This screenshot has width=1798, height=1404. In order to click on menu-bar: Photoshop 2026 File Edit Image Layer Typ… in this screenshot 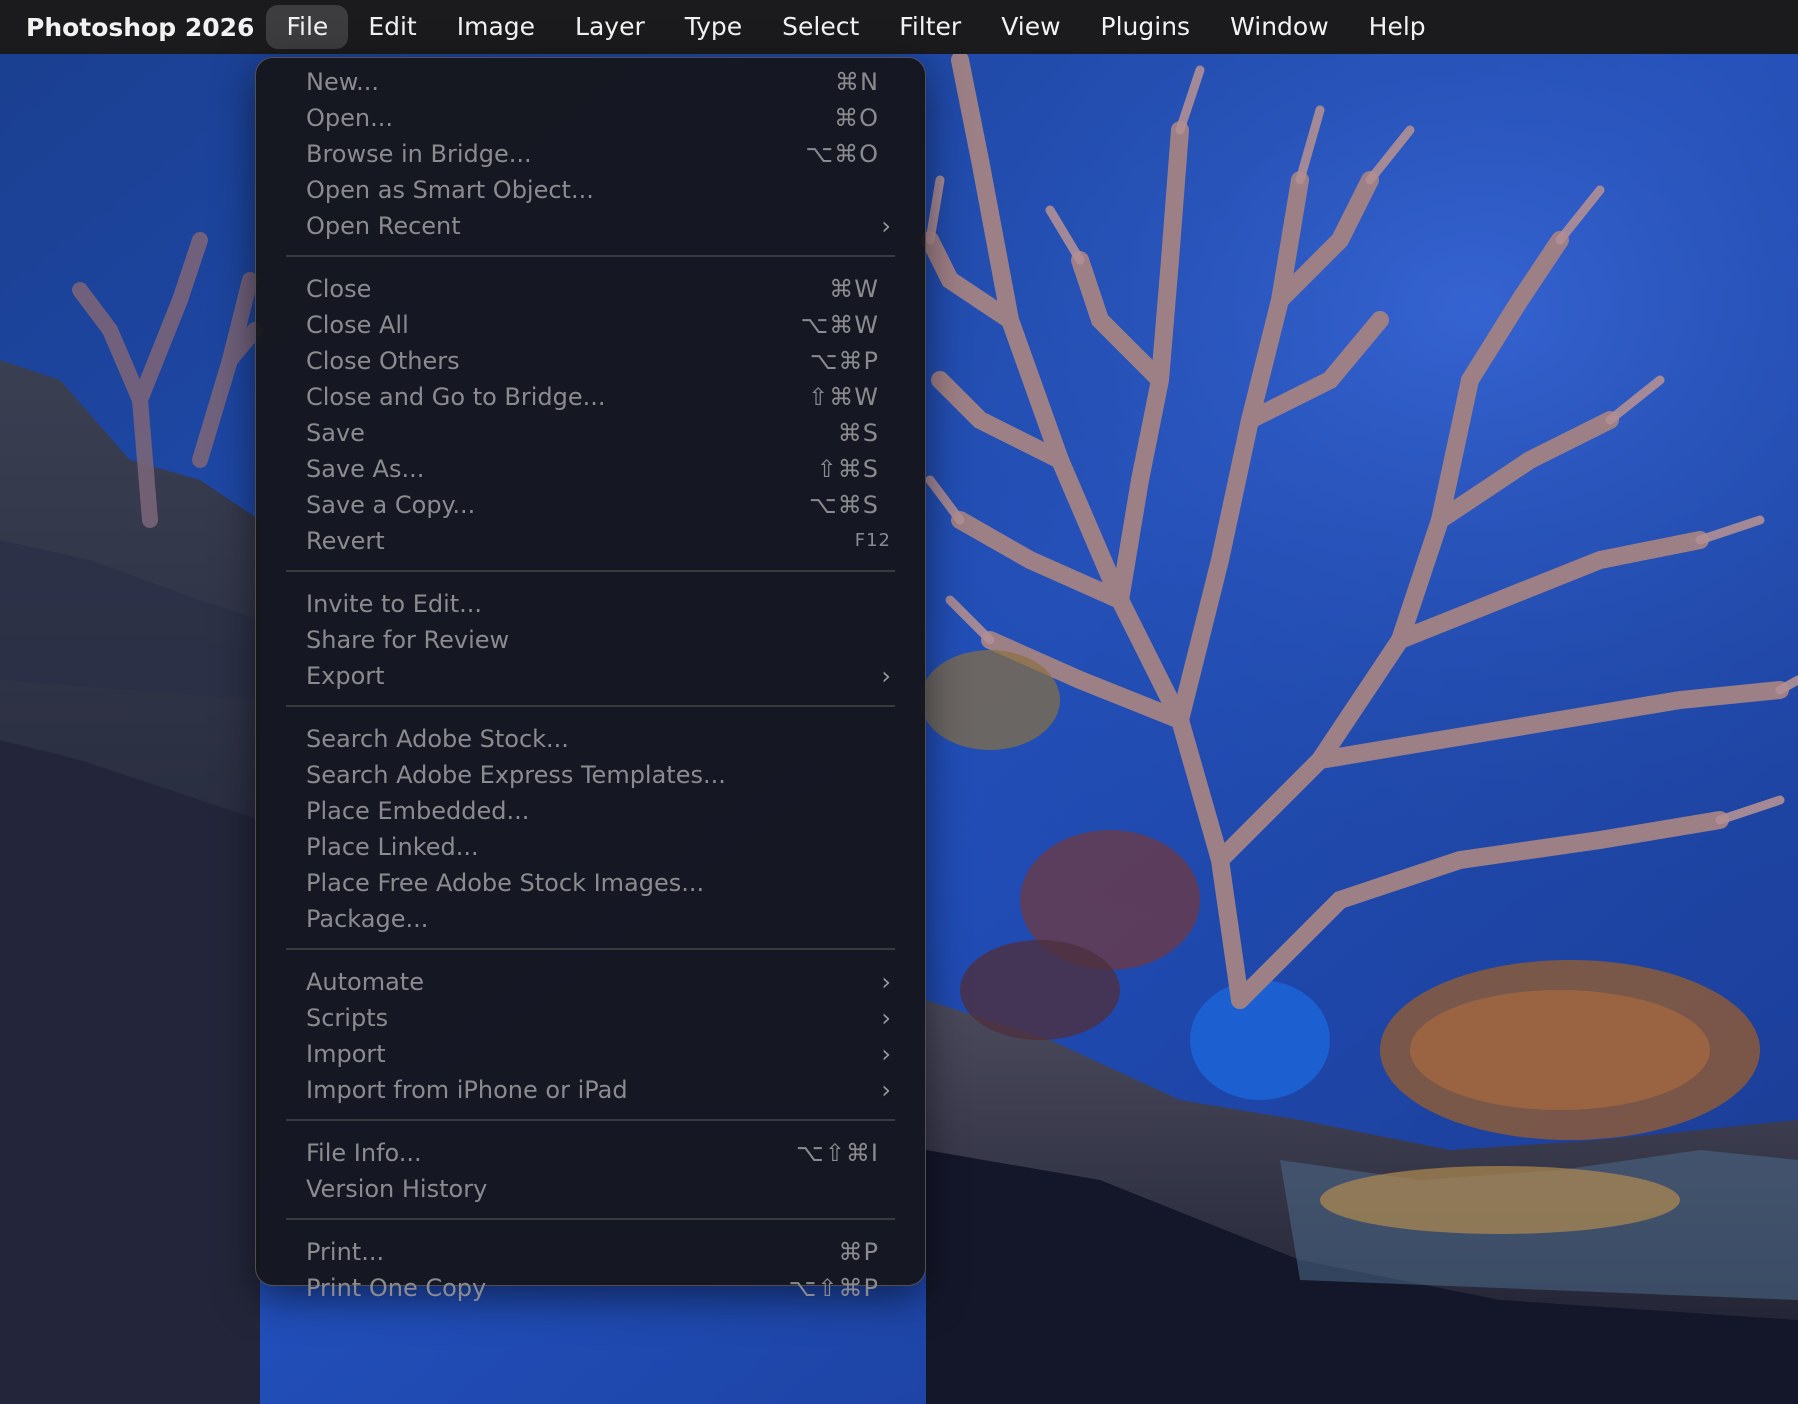, I will do `click(899, 27)`.